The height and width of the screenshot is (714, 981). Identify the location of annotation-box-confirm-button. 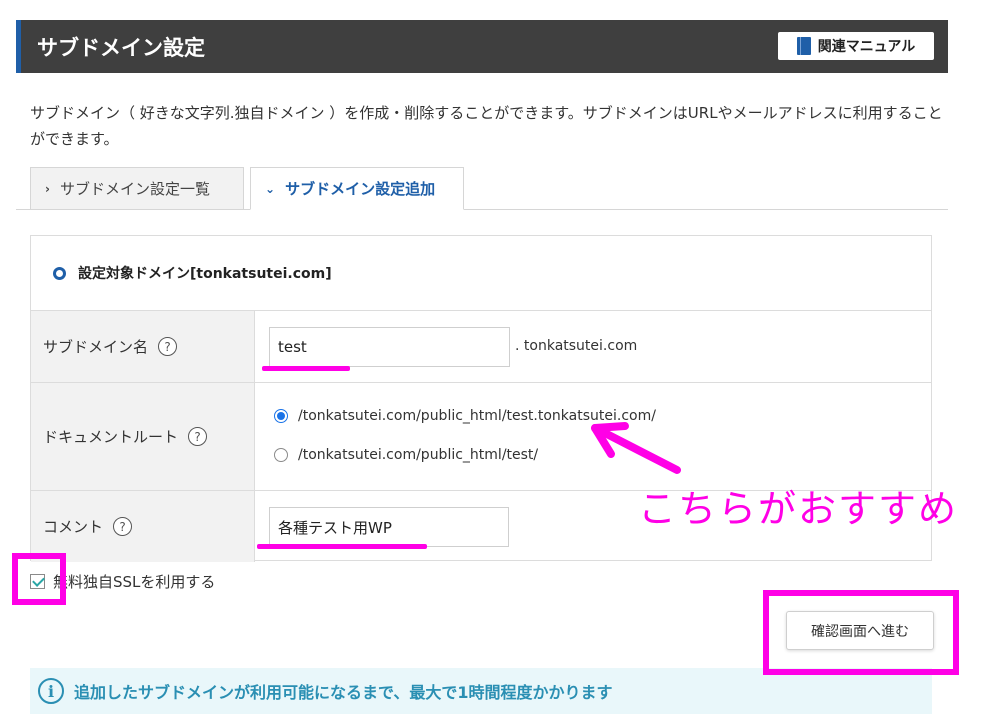
(861, 632).